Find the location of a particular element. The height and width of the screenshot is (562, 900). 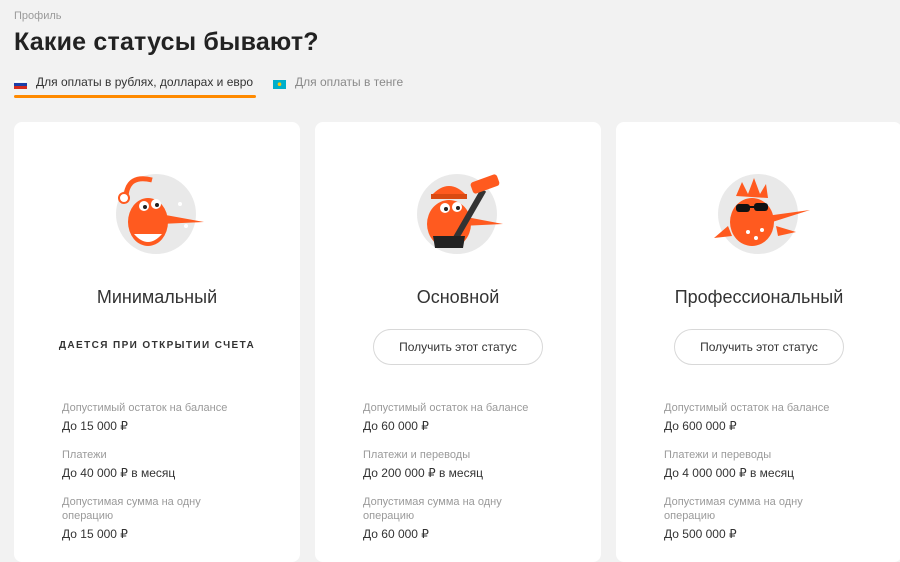

limit-value: До 200 000 ₽ в месяц is located at coordinates (423, 473).